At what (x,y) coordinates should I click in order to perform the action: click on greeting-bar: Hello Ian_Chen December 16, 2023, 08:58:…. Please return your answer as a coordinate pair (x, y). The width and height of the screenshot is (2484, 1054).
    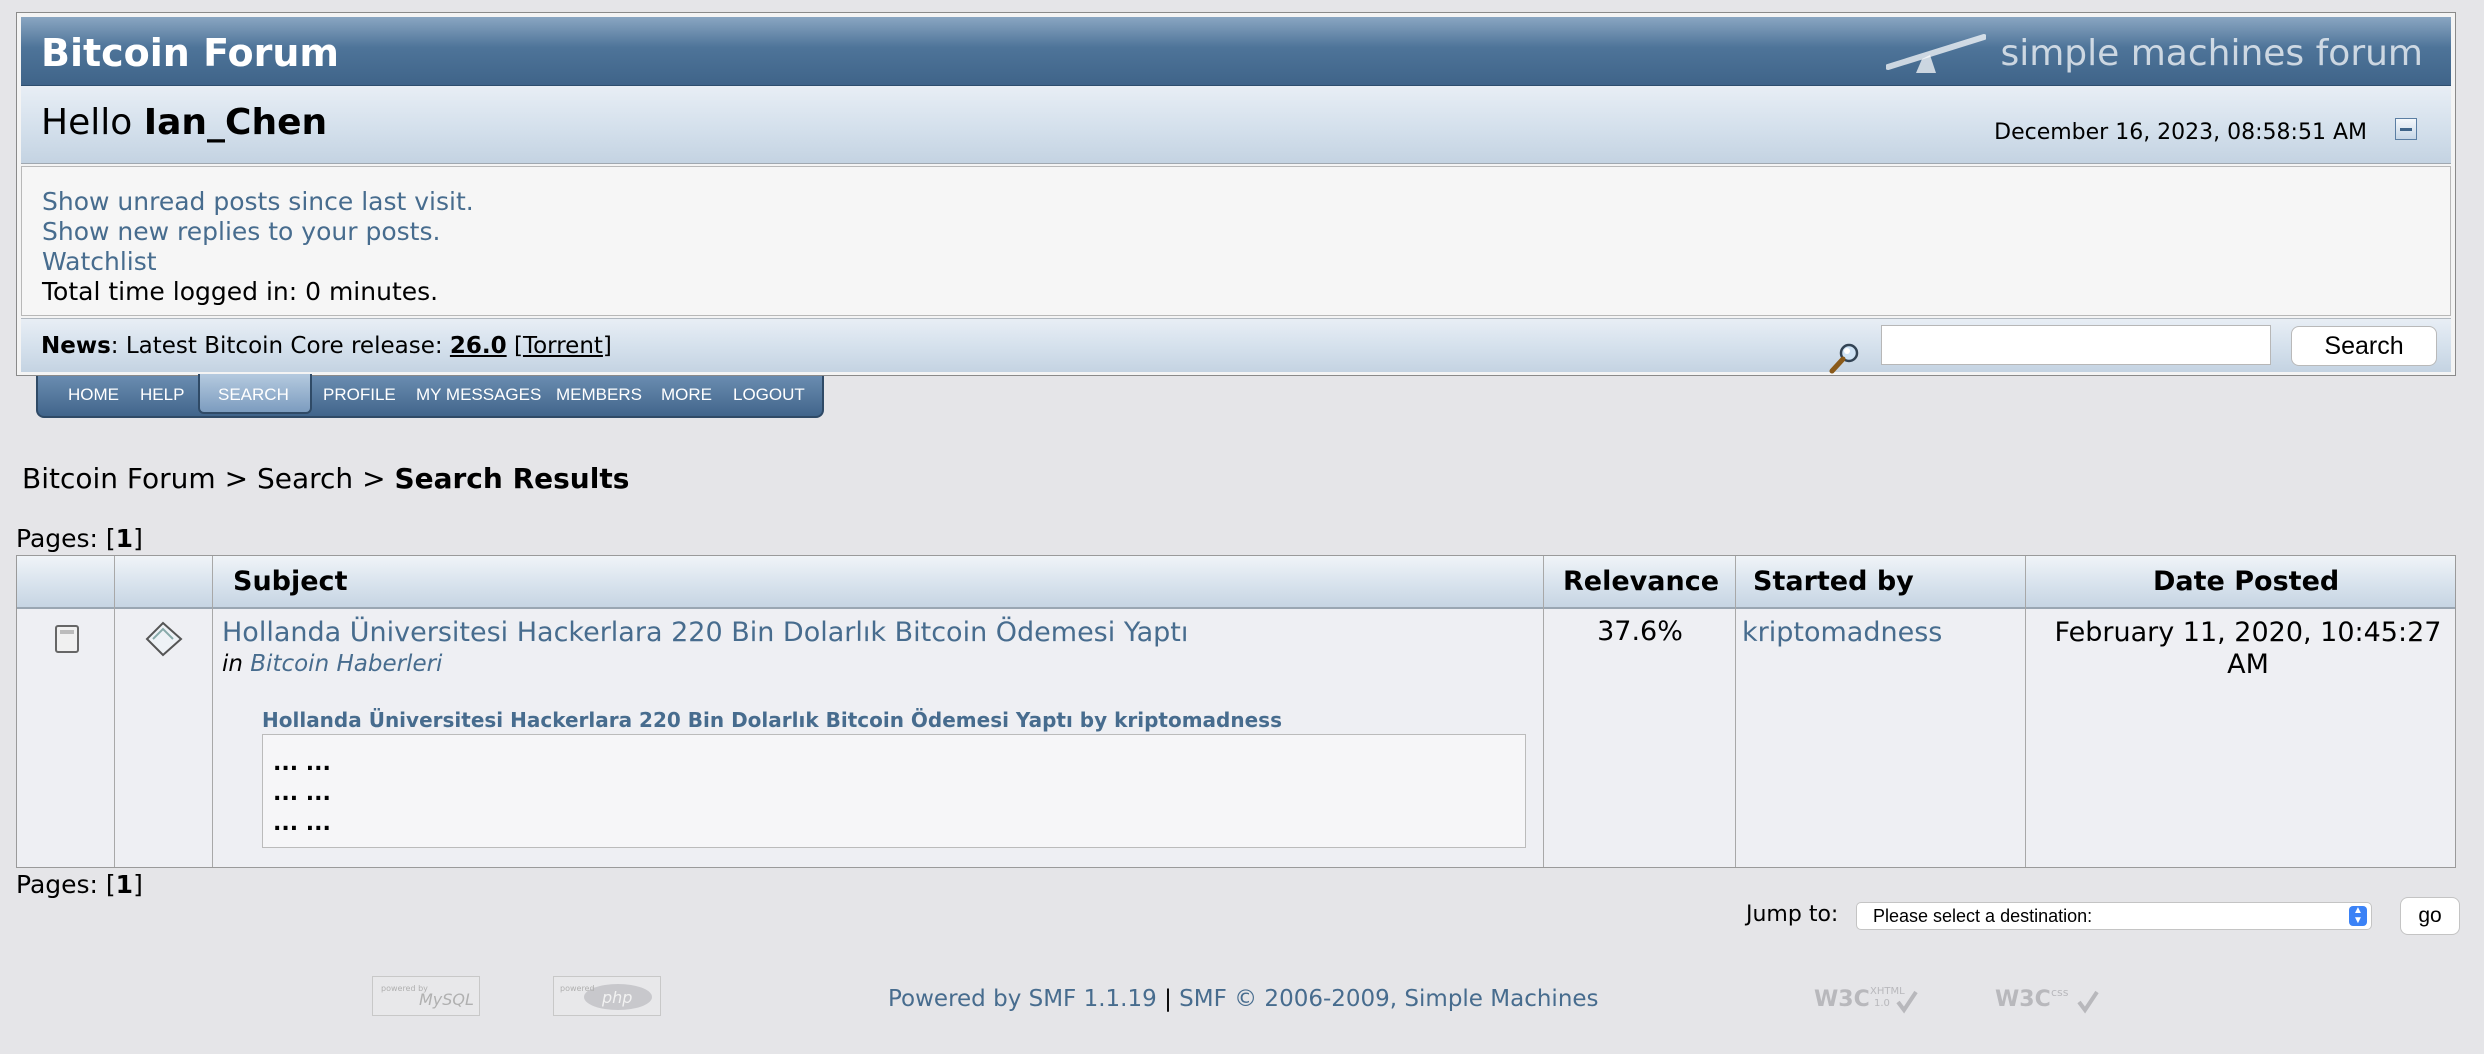
    Looking at the image, I should click on (1236, 125).